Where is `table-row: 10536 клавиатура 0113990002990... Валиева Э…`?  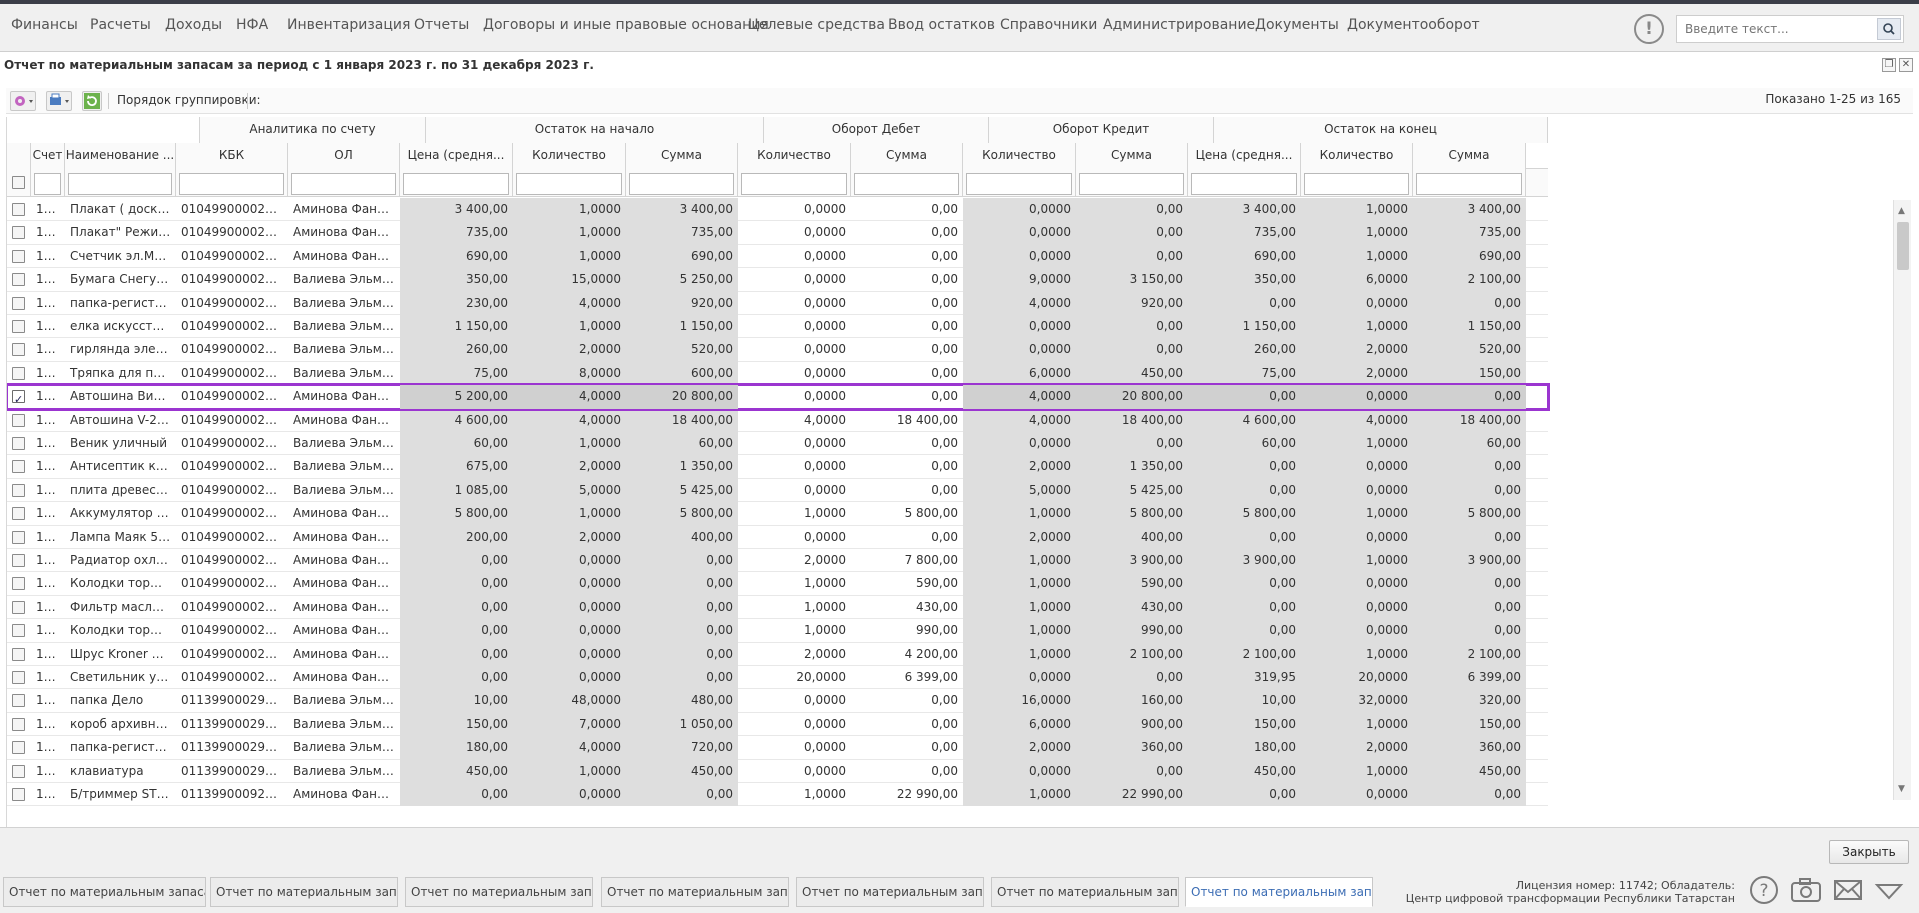 table-row: 10536 клавиатура 0113990002990... Валиева Э… is located at coordinates (777, 771).